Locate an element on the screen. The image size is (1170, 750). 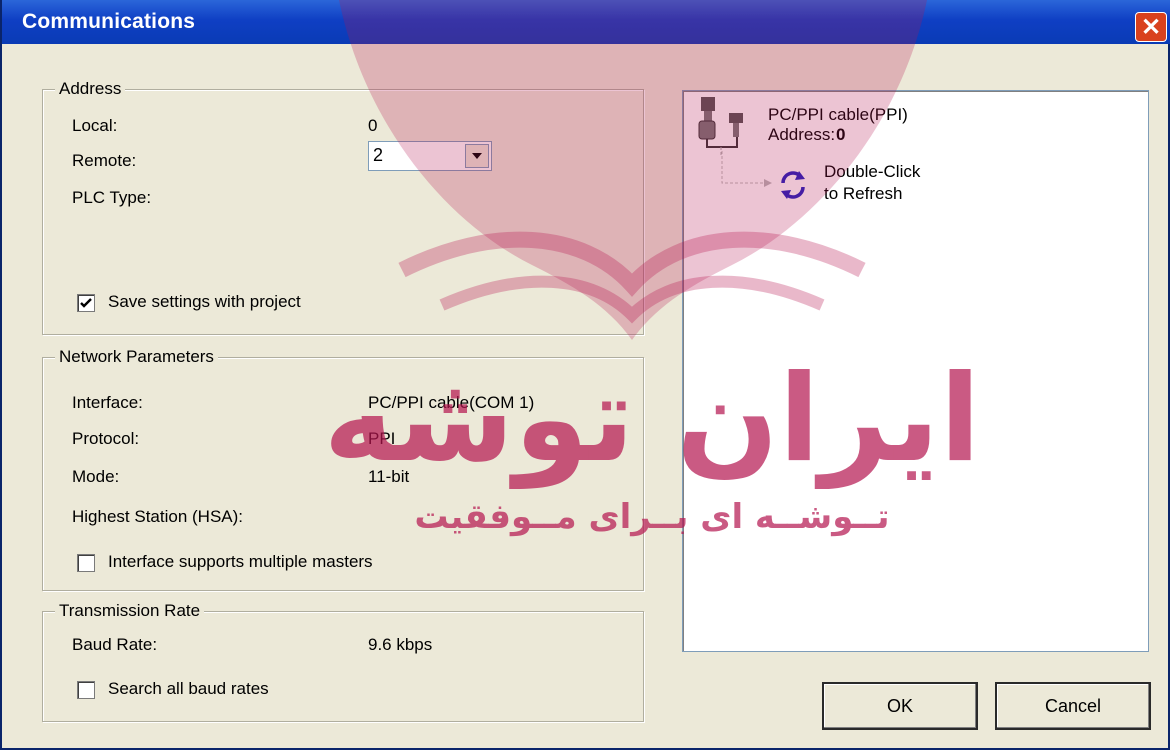
hsa-label: Highest Station (HSA): is located at coordinates (158, 516).